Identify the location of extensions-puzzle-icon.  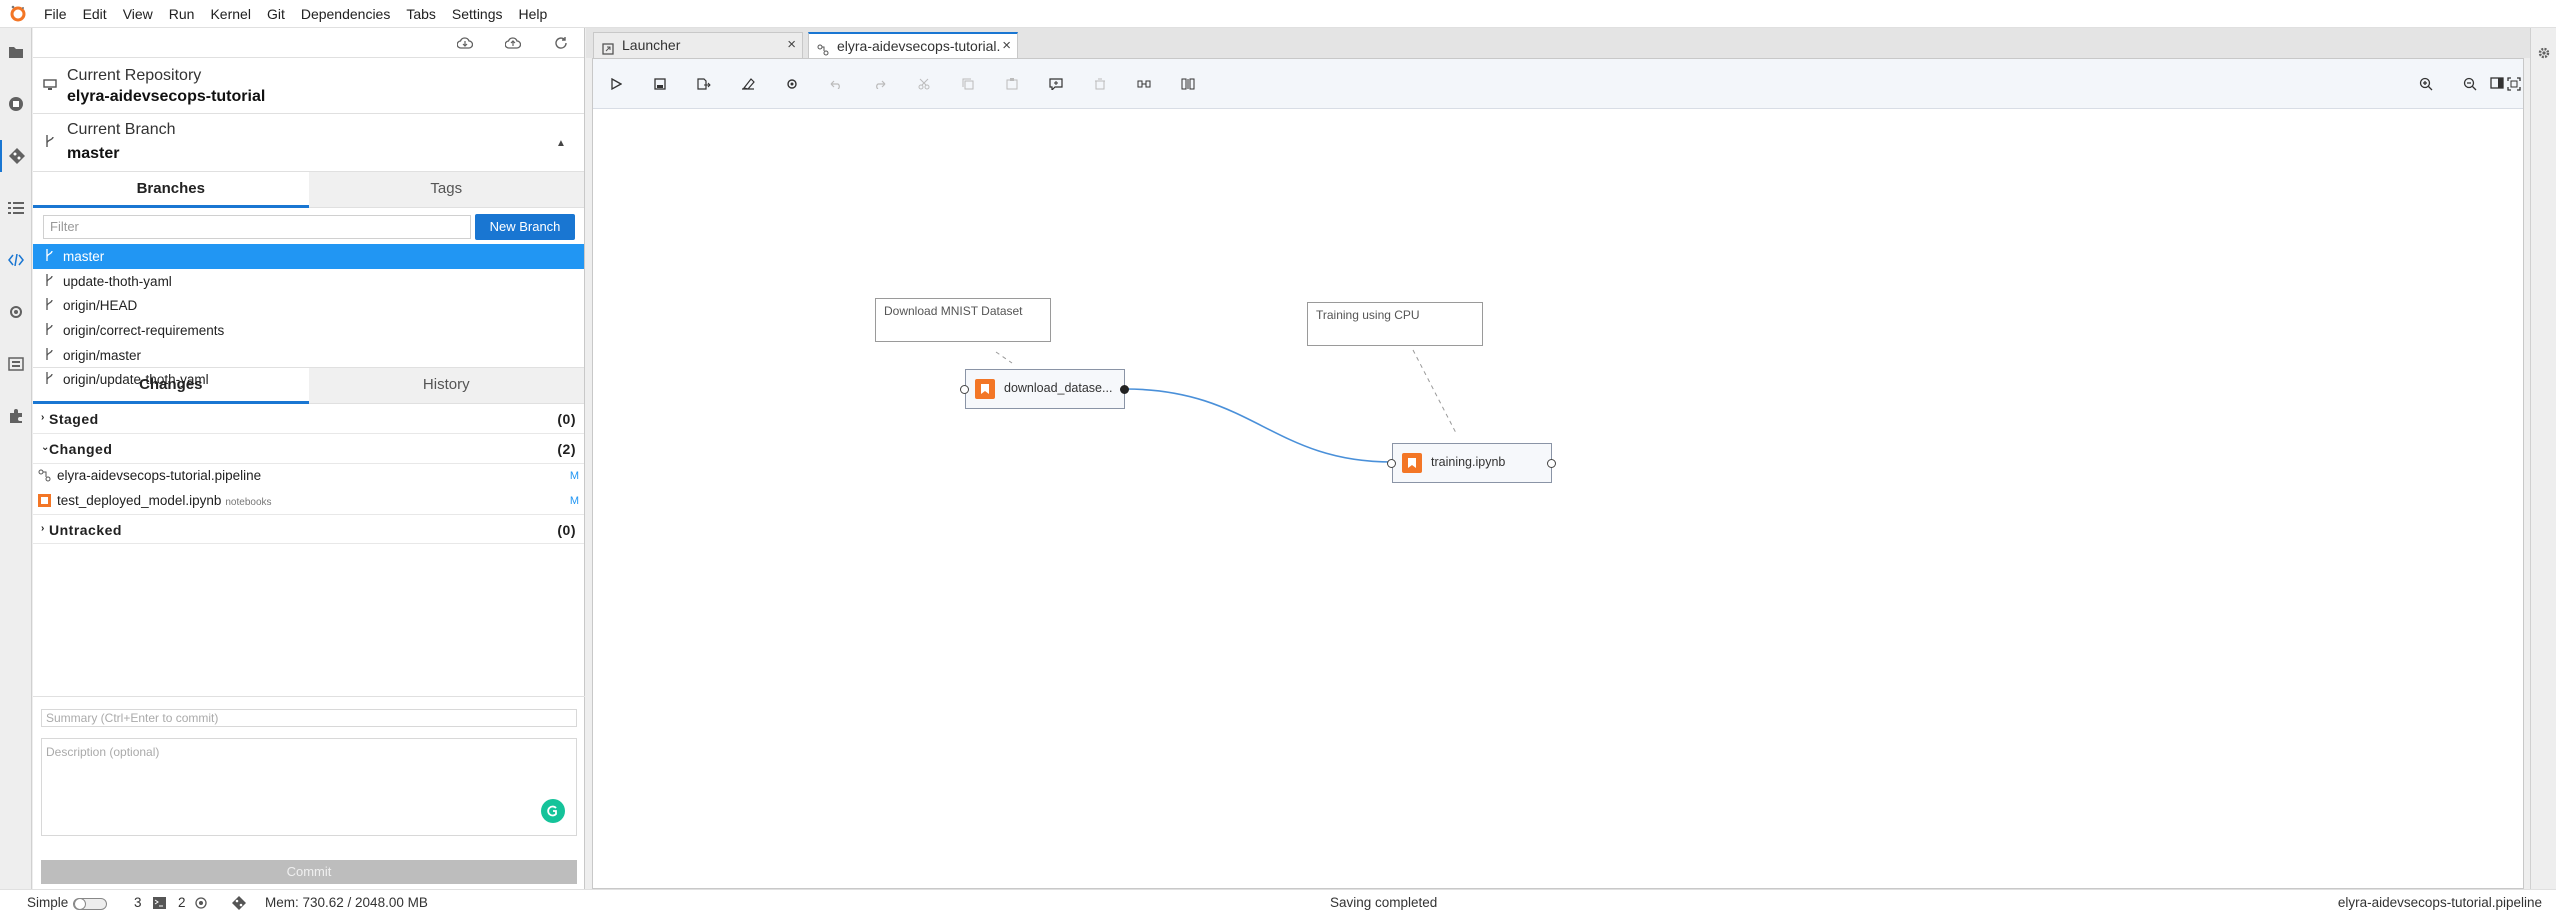
(16, 416).